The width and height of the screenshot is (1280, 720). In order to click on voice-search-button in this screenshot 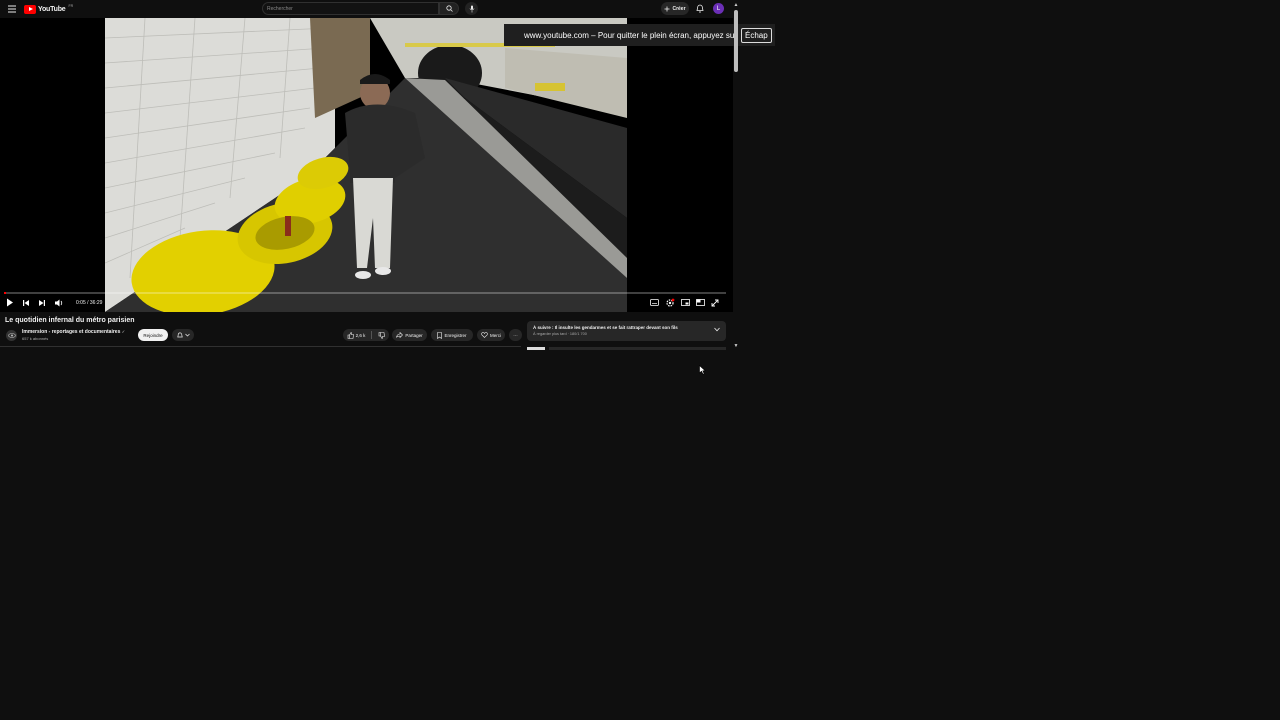, I will do `click(471, 8)`.